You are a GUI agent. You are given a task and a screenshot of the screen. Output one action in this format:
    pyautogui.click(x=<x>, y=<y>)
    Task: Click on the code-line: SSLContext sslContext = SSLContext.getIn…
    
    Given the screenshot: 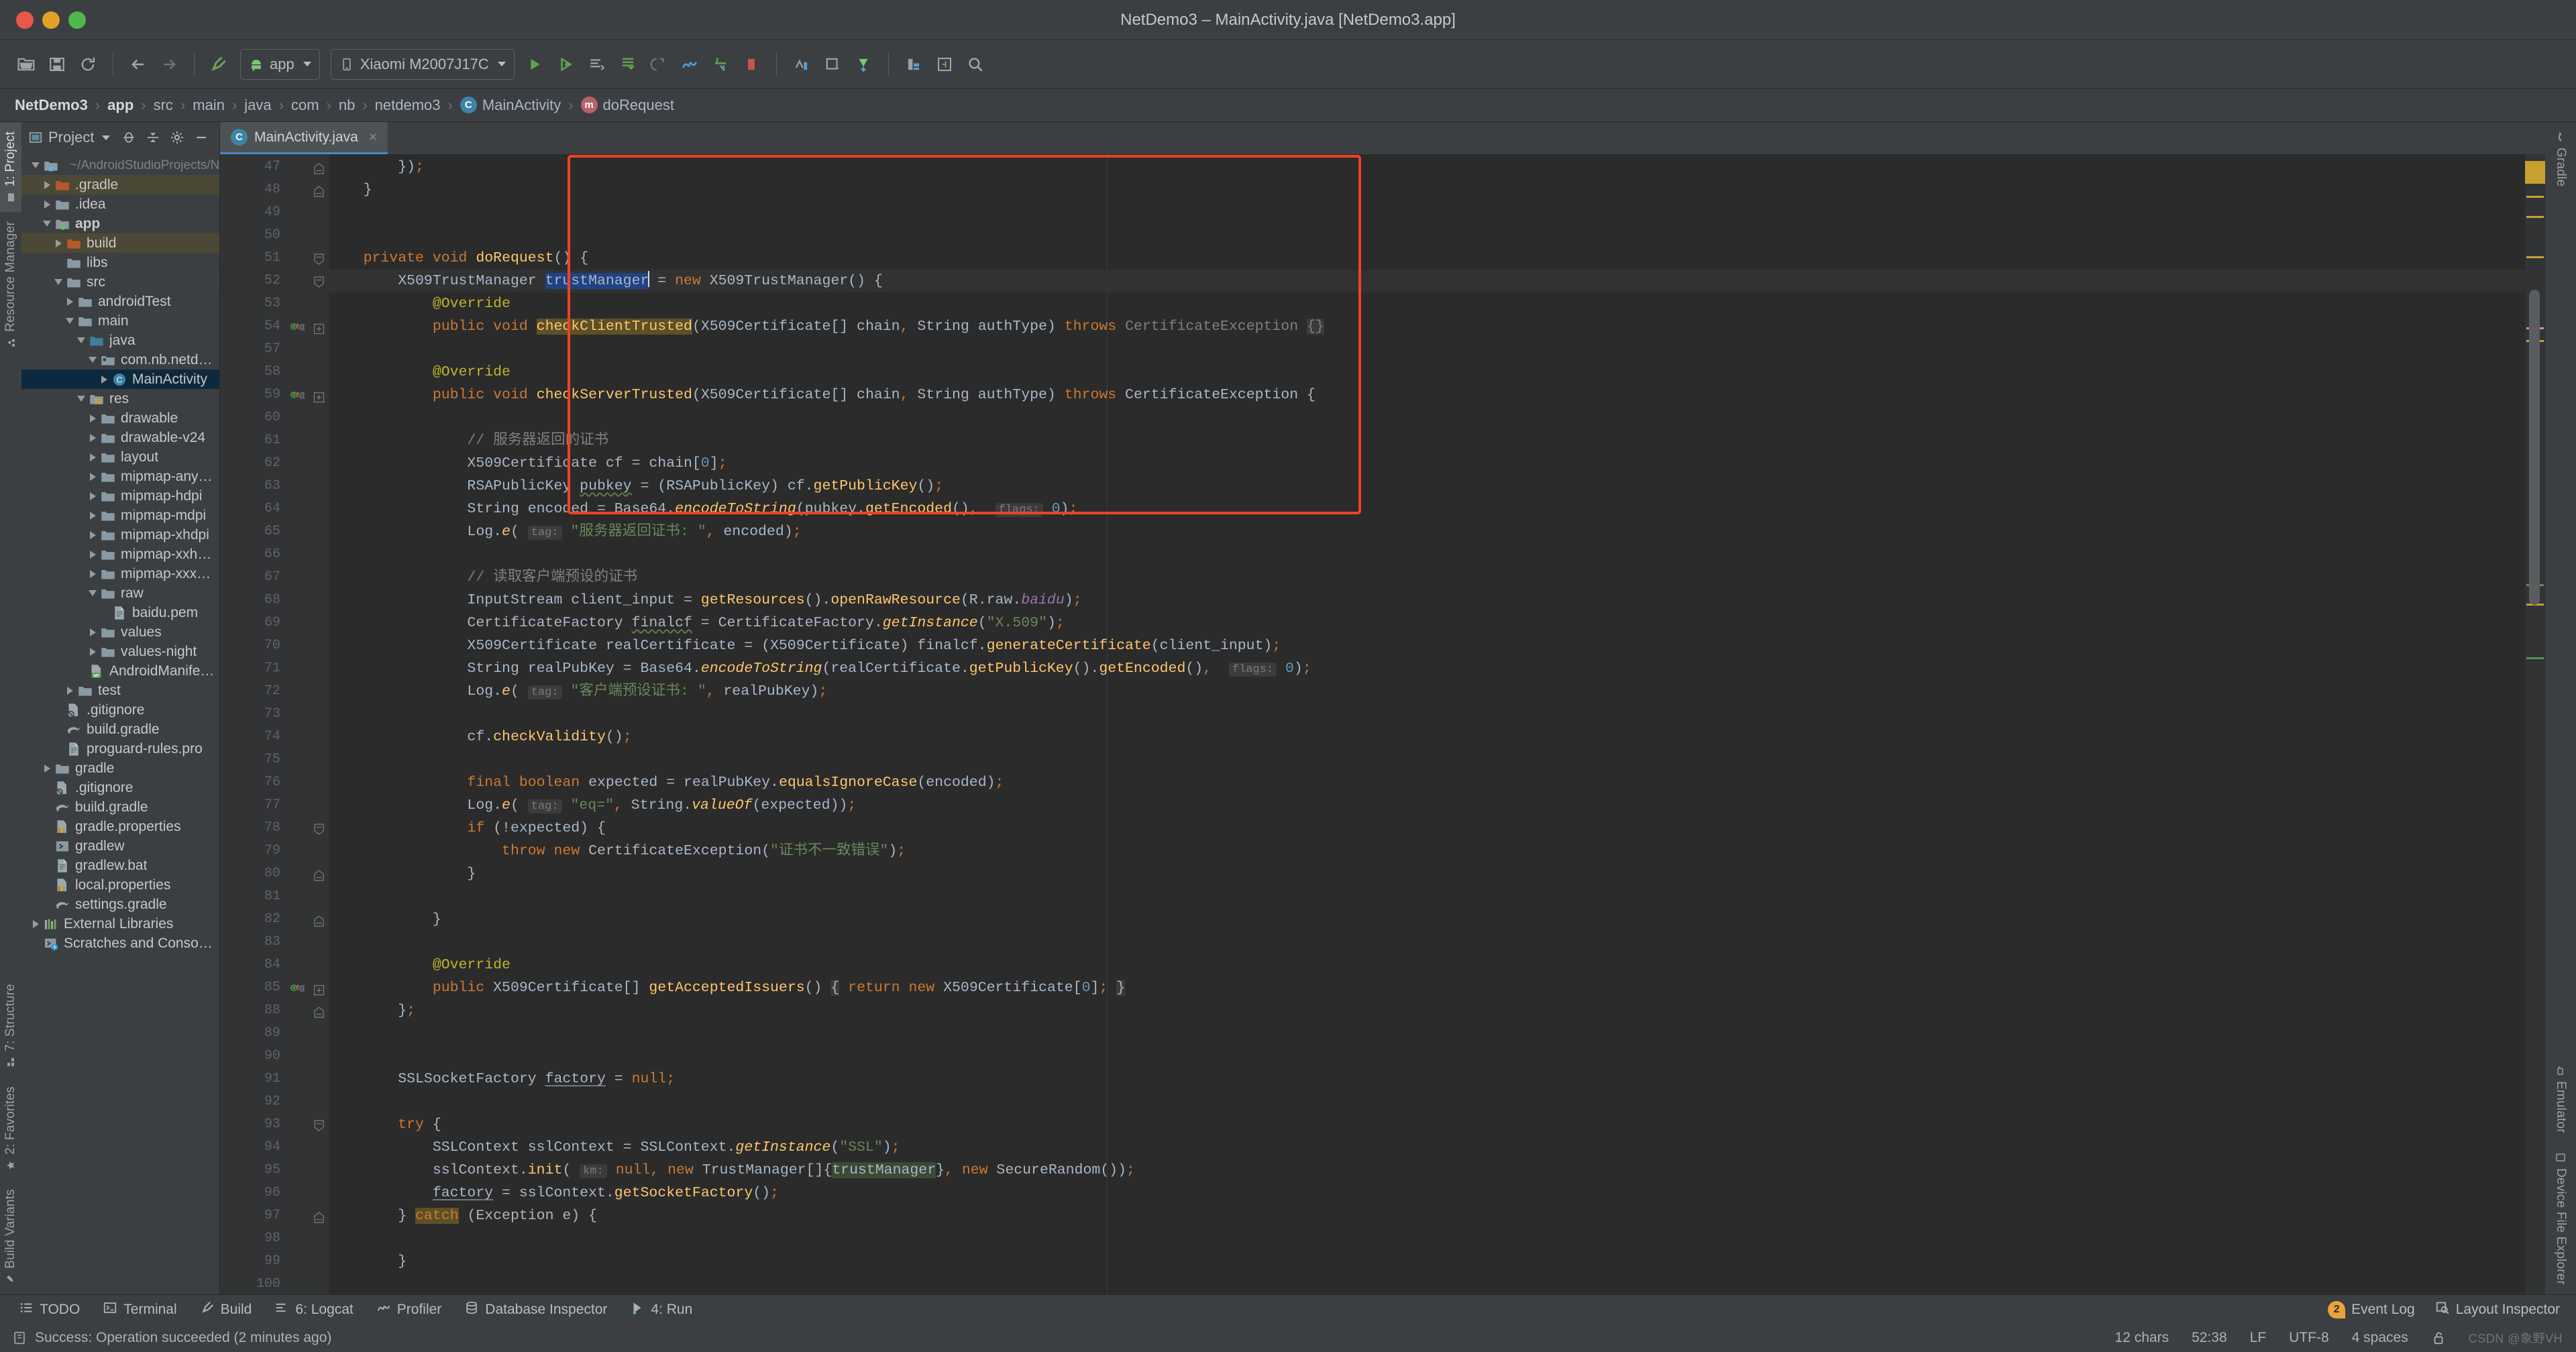 What is the action you would take?
    pyautogui.click(x=614, y=1147)
    